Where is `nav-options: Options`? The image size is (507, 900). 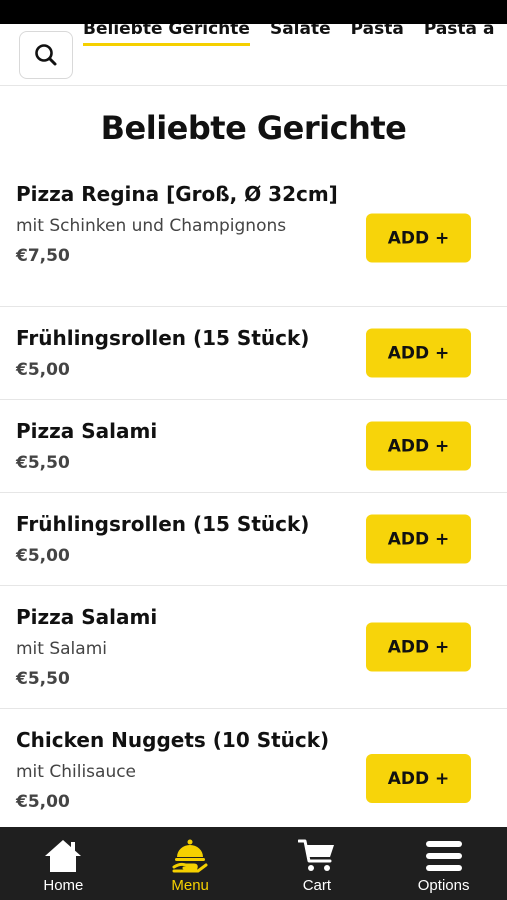 nav-options: Options is located at coordinates (443, 863).